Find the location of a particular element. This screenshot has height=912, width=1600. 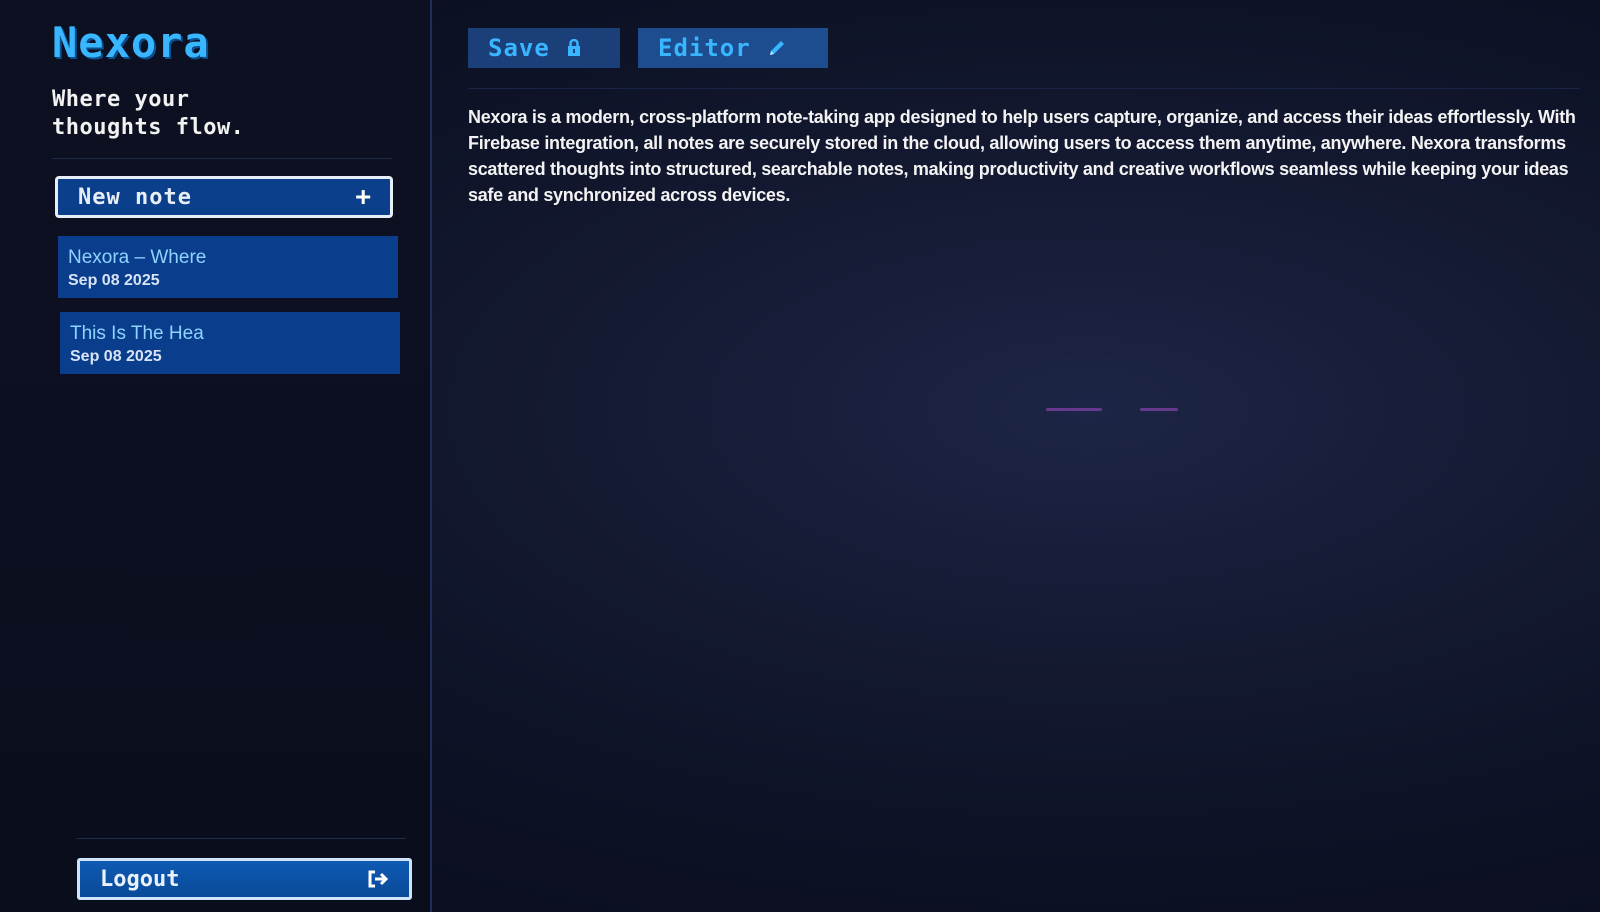

note-title: This Is The Hea is located at coordinates (137, 333).